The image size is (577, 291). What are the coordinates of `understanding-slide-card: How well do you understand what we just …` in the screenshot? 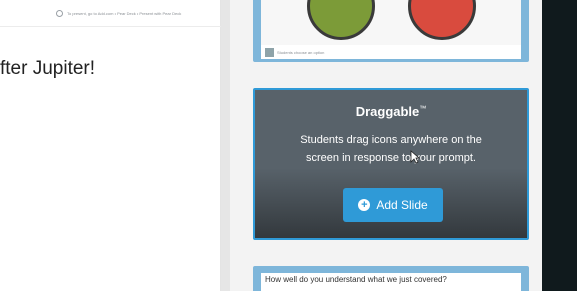 It's located at (391, 278).